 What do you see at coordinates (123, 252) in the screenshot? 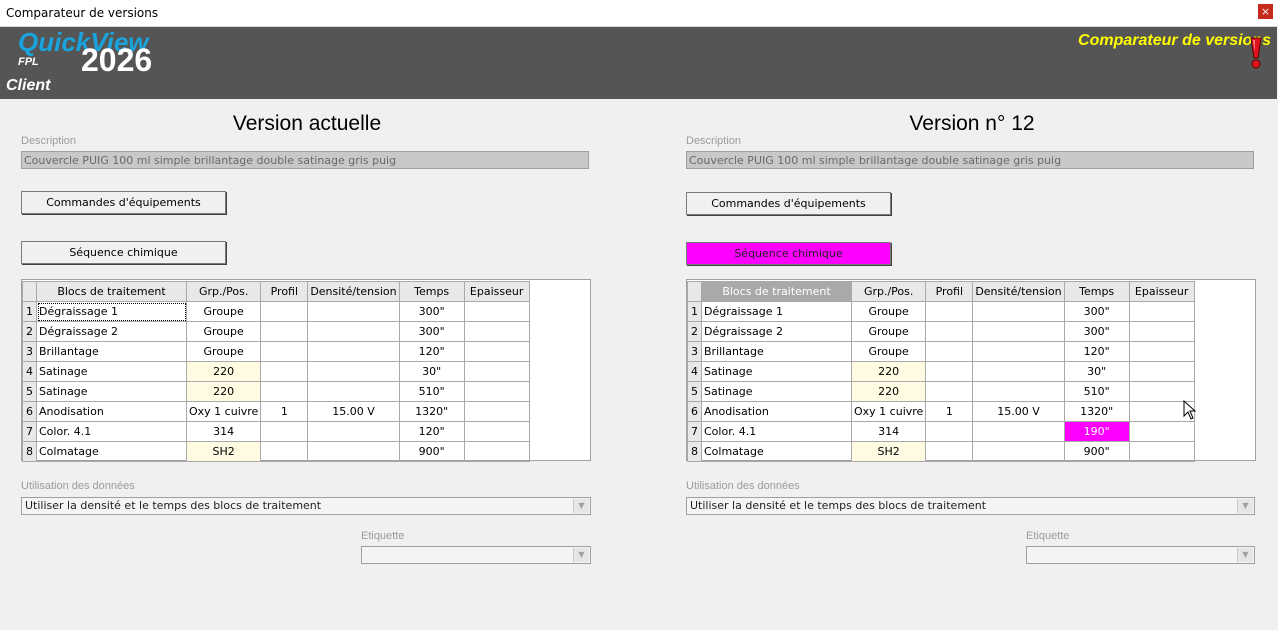
I see `chemical-sequence-button: Séquence chimique` at bounding box center [123, 252].